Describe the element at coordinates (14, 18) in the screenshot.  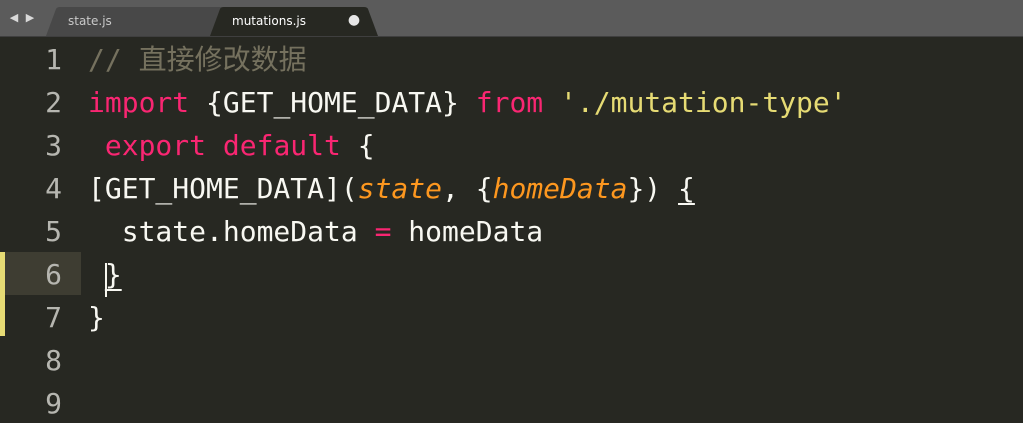
I see `back-arrow-icon: ◀` at that location.